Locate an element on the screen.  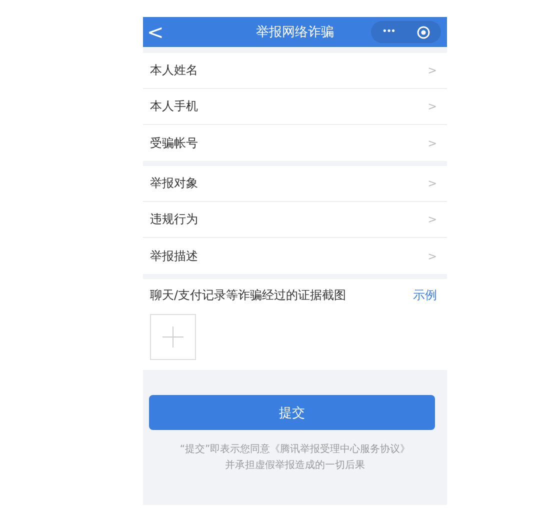
page-title: 举报网络诈骗 is located at coordinates (295, 32).